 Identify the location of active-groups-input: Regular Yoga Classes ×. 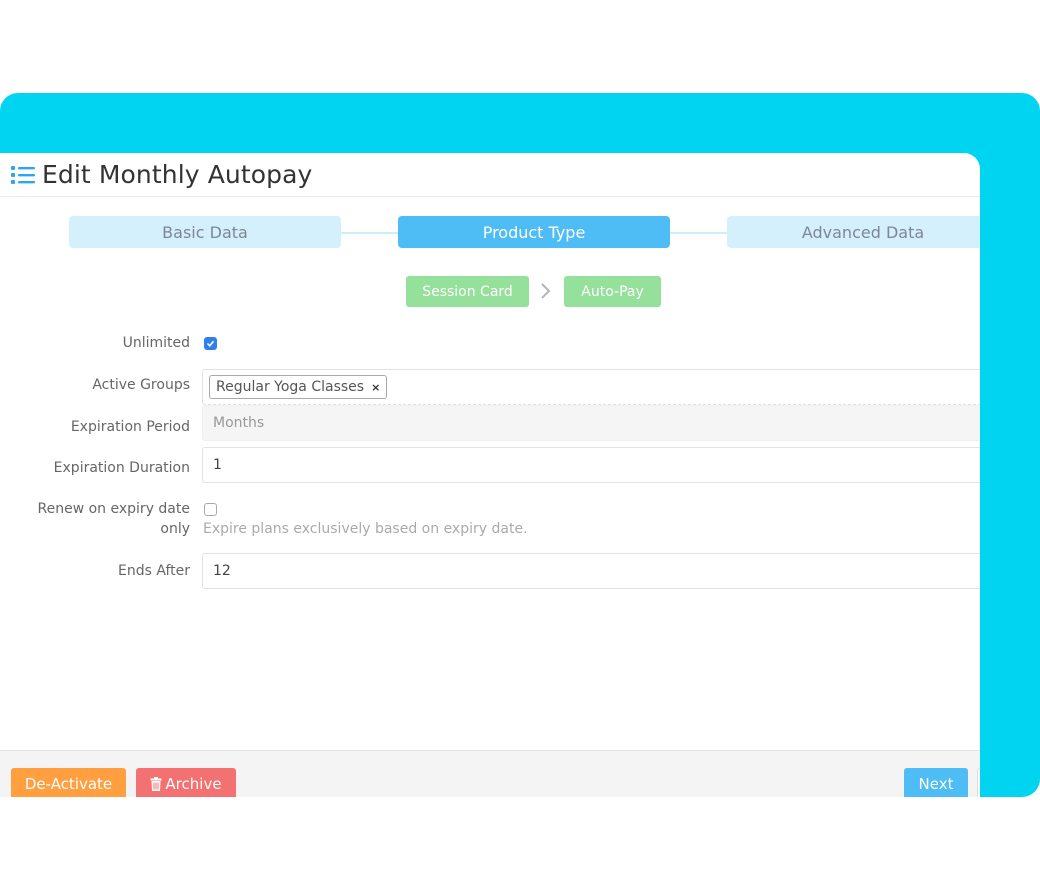
(591, 387).